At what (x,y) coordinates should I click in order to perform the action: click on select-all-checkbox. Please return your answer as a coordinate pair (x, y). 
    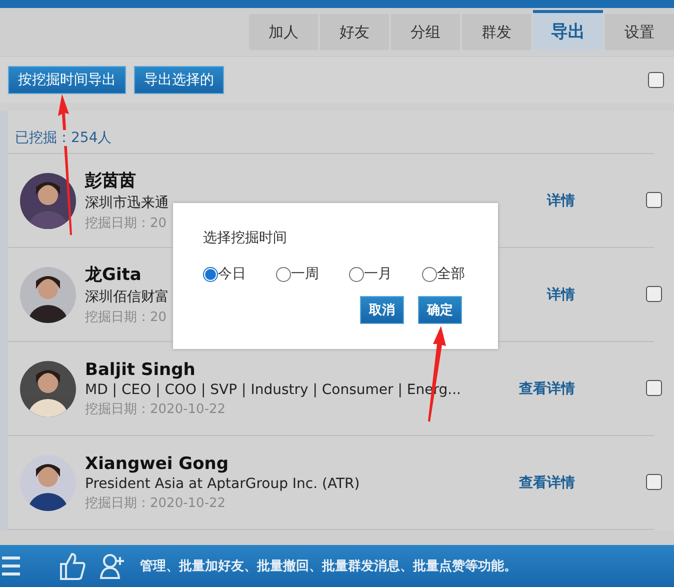
    Looking at the image, I should click on (656, 80).